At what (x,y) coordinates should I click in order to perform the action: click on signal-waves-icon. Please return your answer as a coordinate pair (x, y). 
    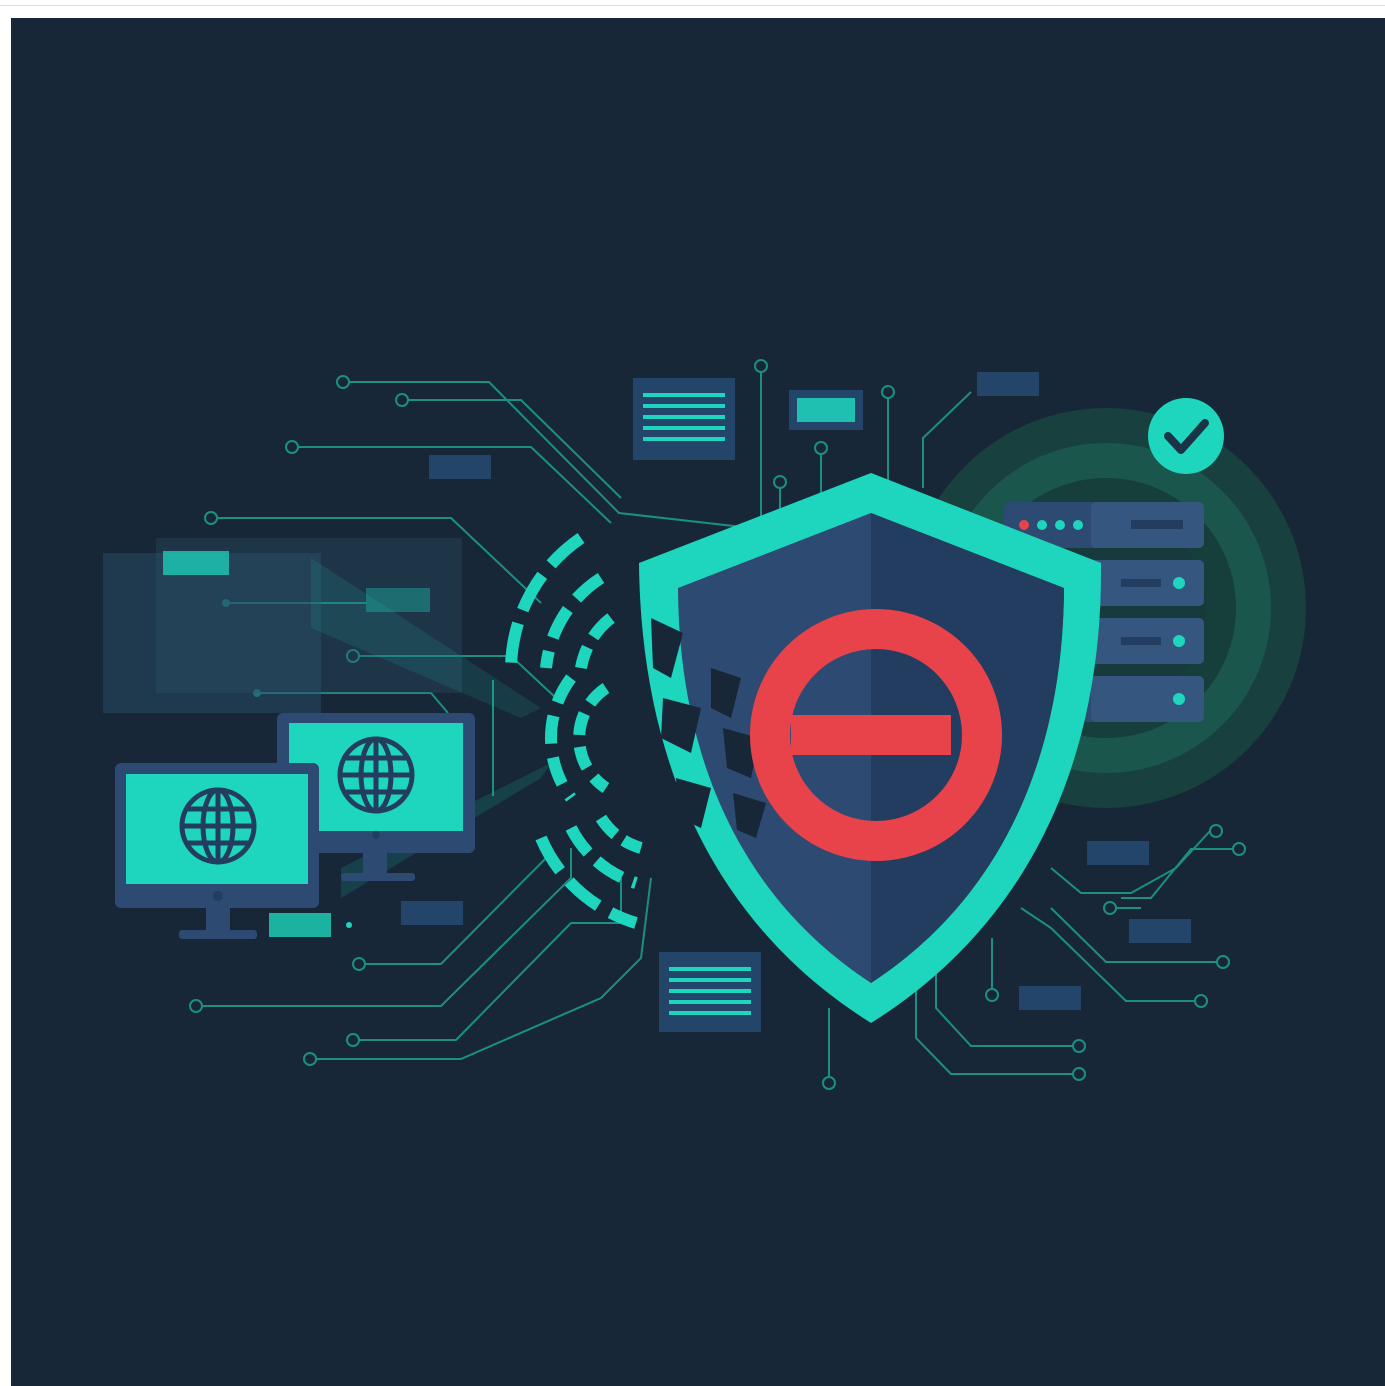
    Looking at the image, I should click on (574, 731).